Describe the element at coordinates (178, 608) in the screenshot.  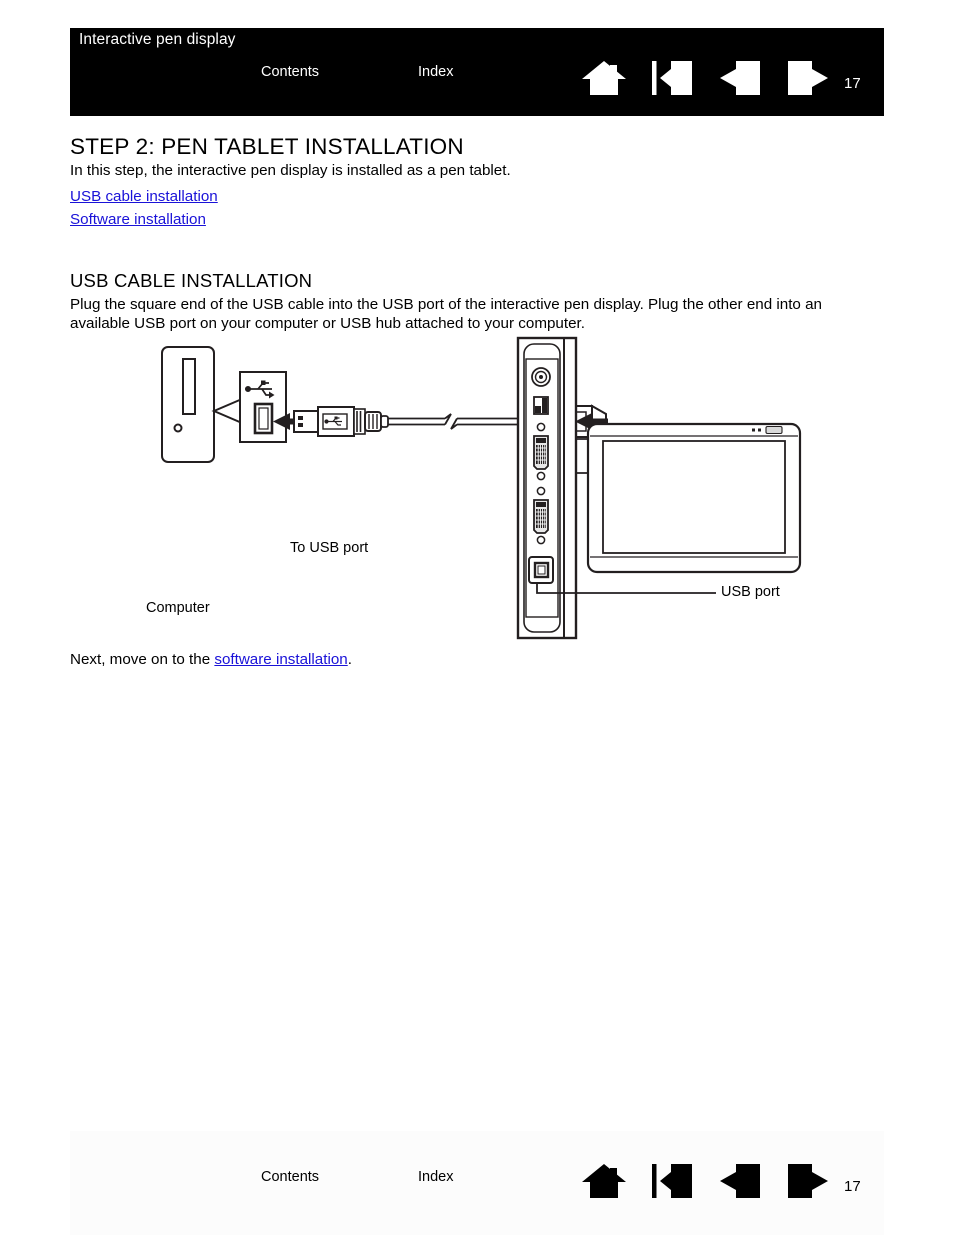
I see `diagram-label-computer: Computer` at that location.